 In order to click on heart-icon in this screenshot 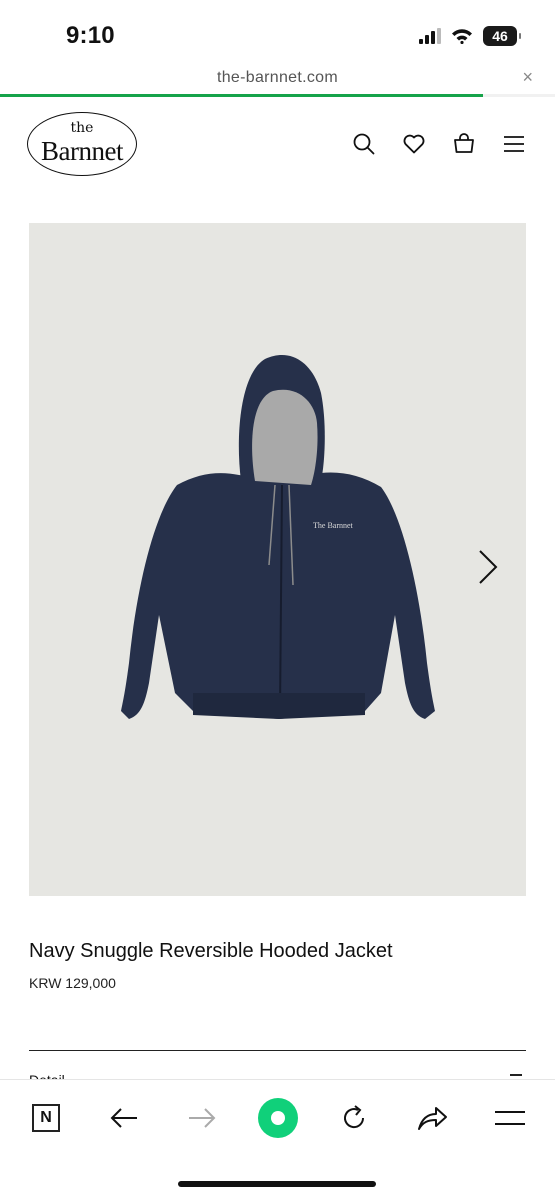, I will do `click(414, 144)`.